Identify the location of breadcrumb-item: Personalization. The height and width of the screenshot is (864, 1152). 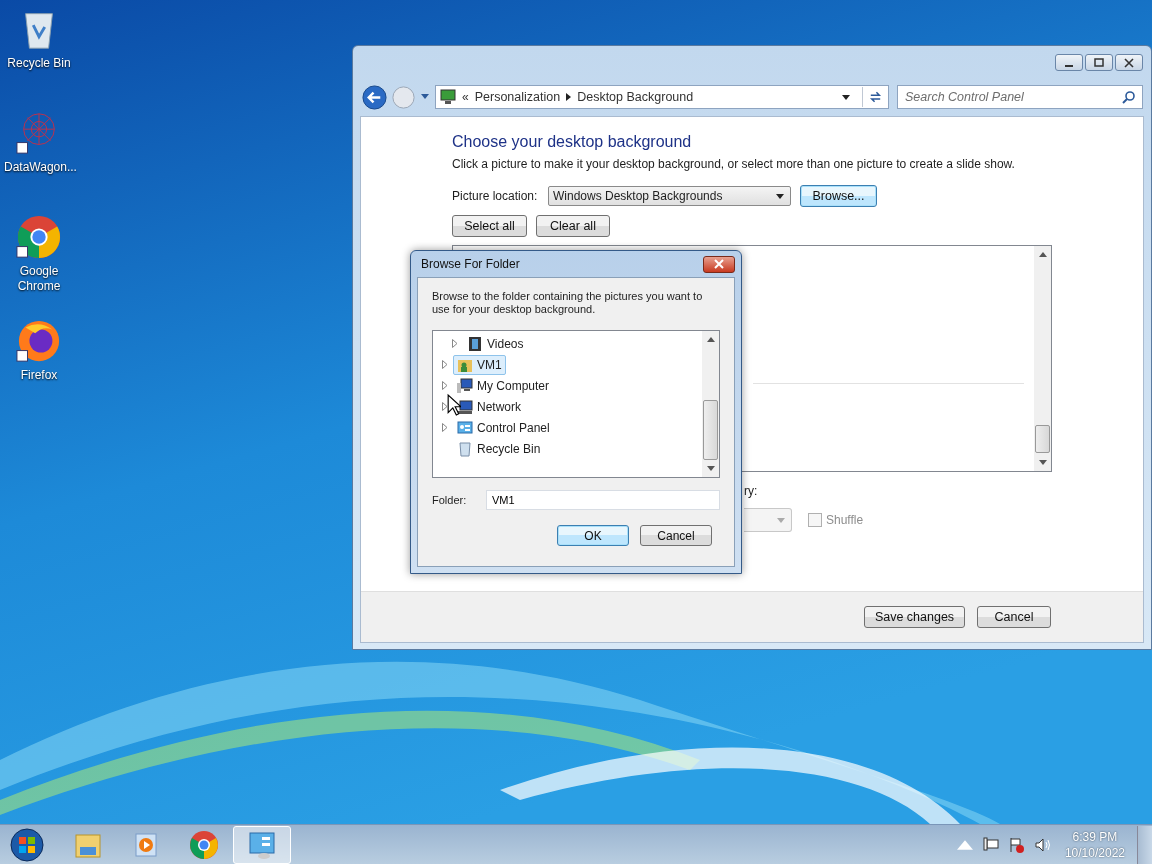
(517, 97).